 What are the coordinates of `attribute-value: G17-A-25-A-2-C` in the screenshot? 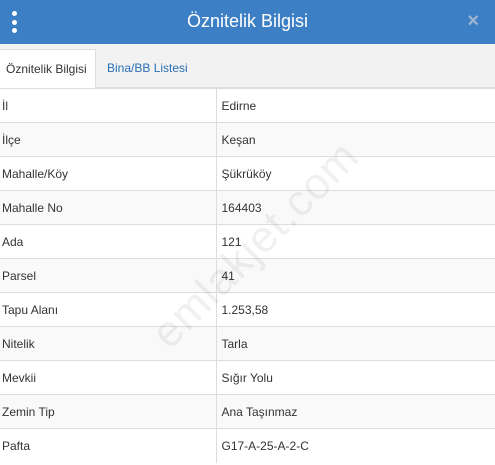 It's located at (355, 445).